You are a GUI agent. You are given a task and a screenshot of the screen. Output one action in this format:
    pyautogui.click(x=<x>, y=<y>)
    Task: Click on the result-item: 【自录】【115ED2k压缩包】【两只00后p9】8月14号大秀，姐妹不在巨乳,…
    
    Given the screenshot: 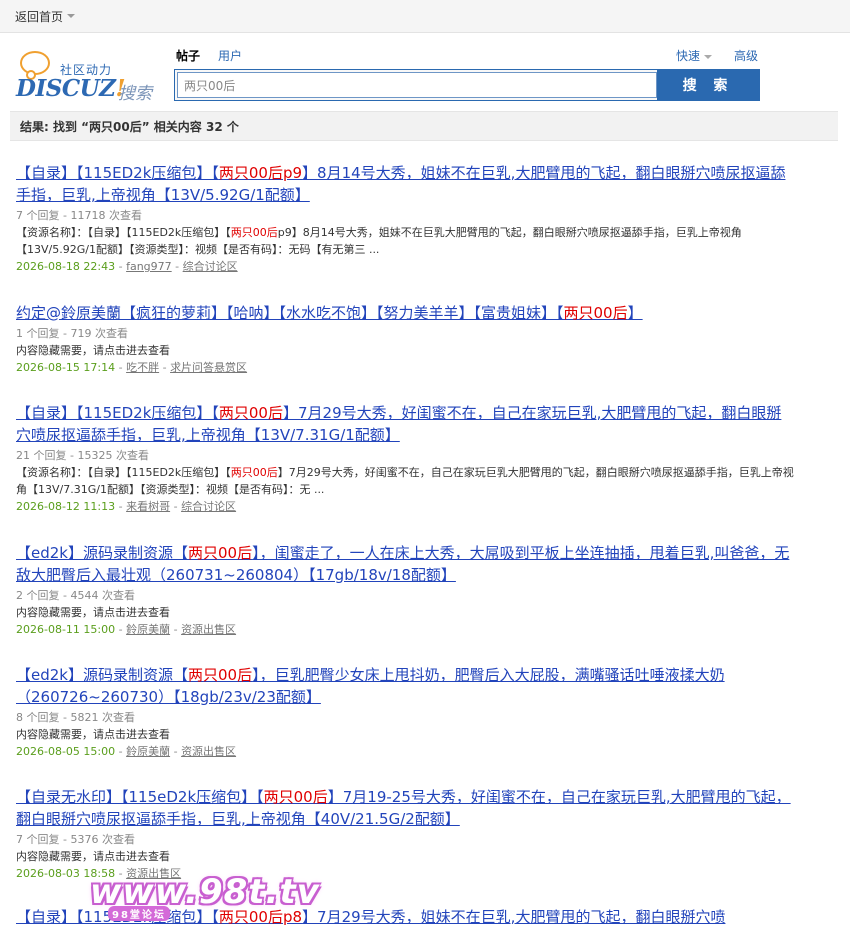 What is the action you would take?
    pyautogui.click(x=406, y=218)
    